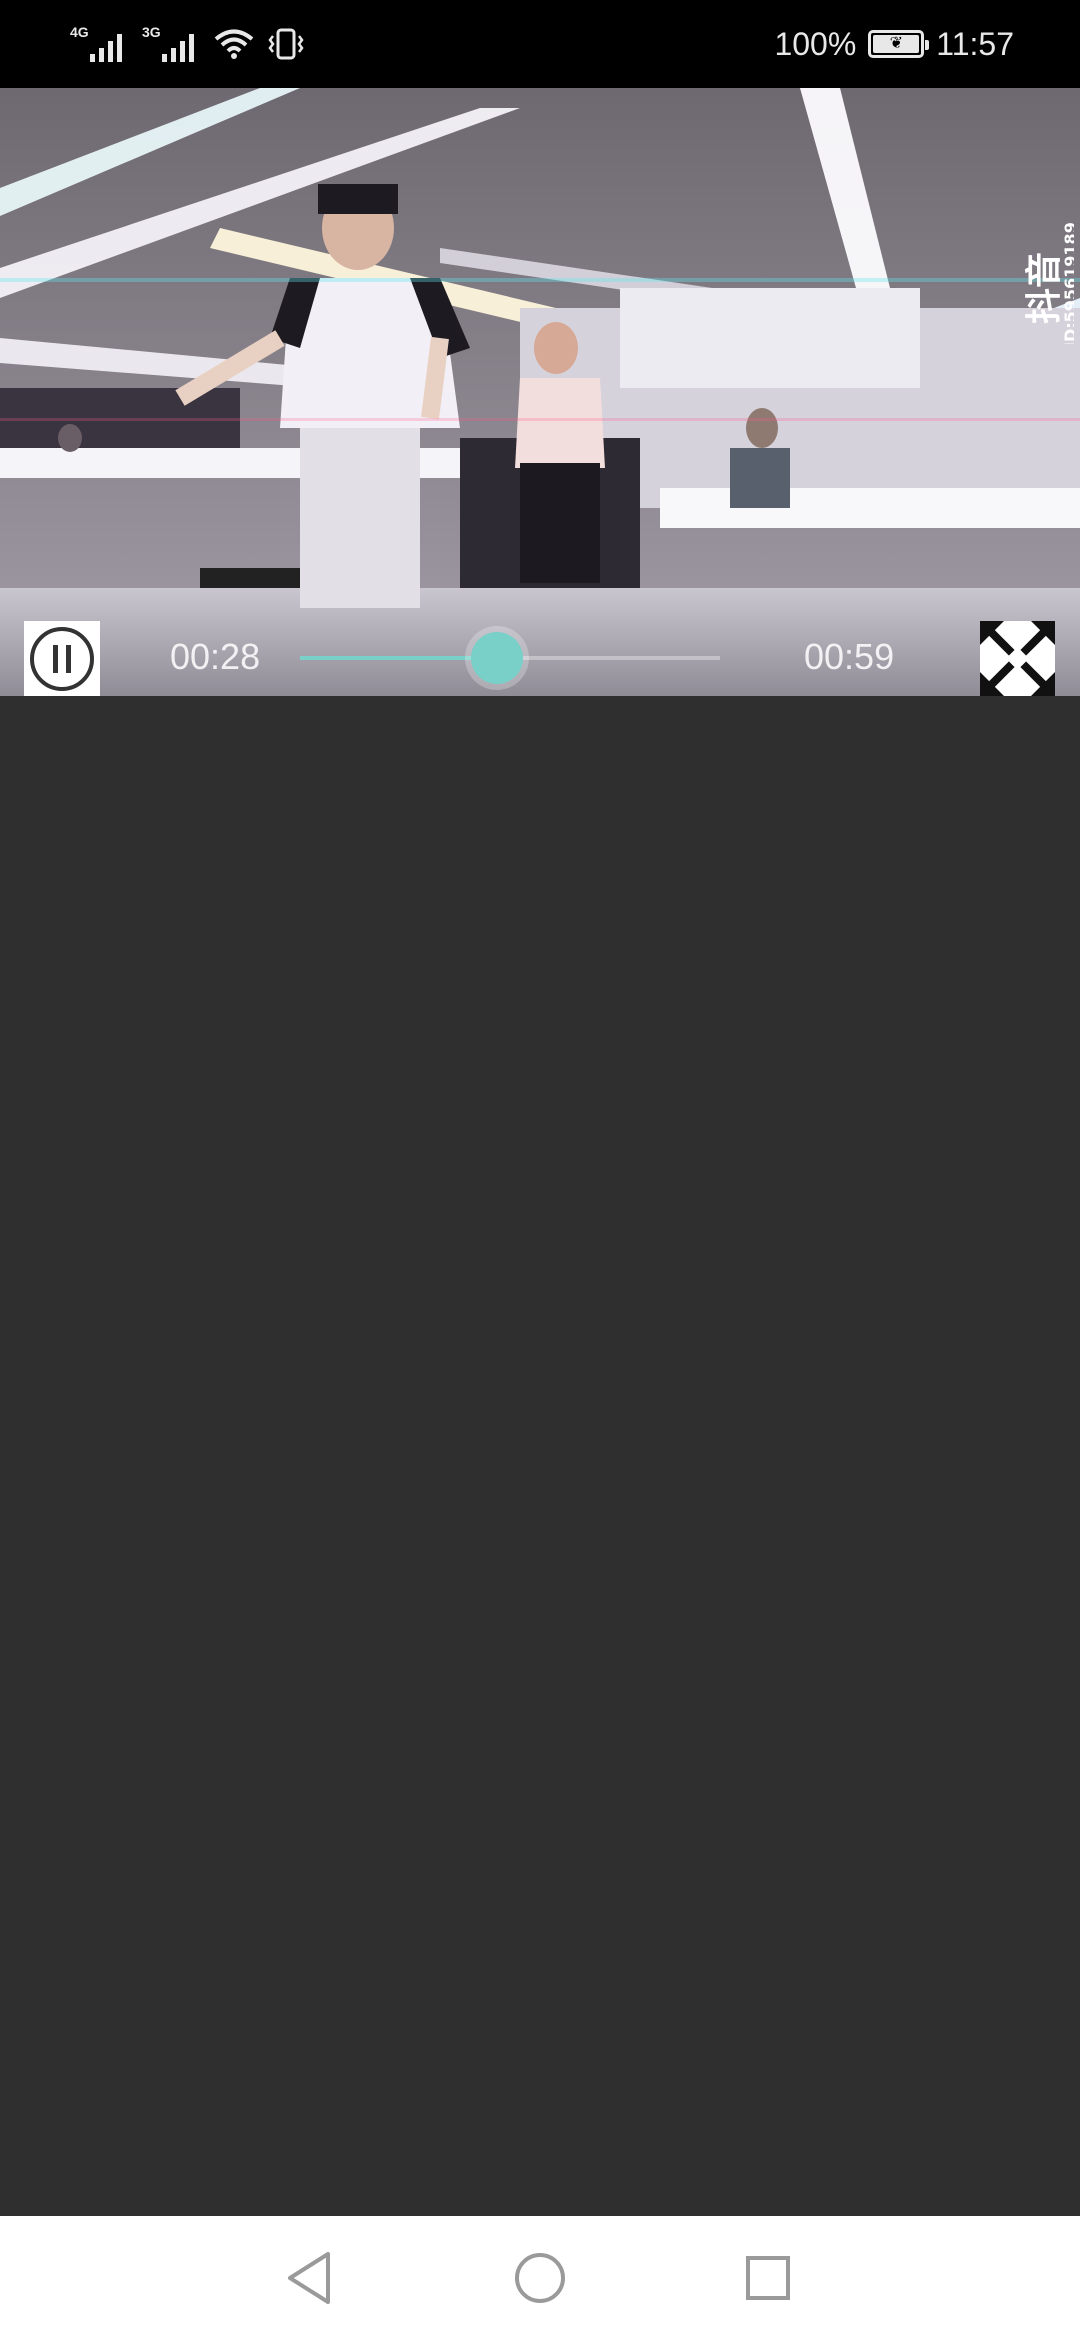 This screenshot has width=1080, height=2340. What do you see at coordinates (215, 656) in the screenshot?
I see `current-time: 00:28` at bounding box center [215, 656].